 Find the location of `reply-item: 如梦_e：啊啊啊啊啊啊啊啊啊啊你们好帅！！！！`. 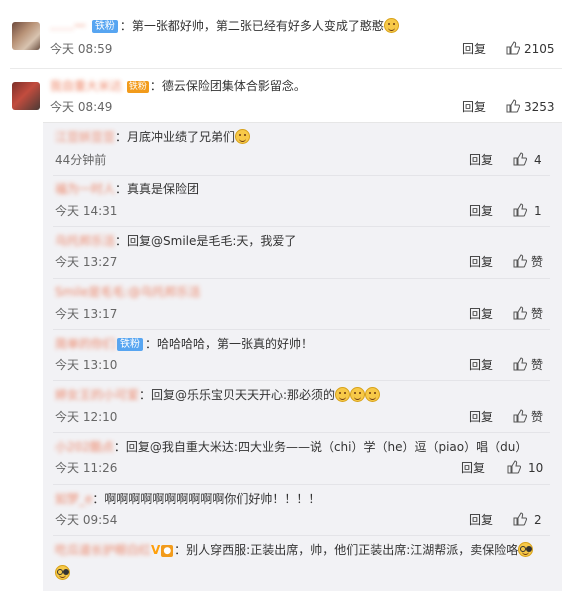

reply-item: 如梦_e：啊啊啊啊啊啊啊啊啊啊你们好帅！！！！ is located at coordinates (187, 499).